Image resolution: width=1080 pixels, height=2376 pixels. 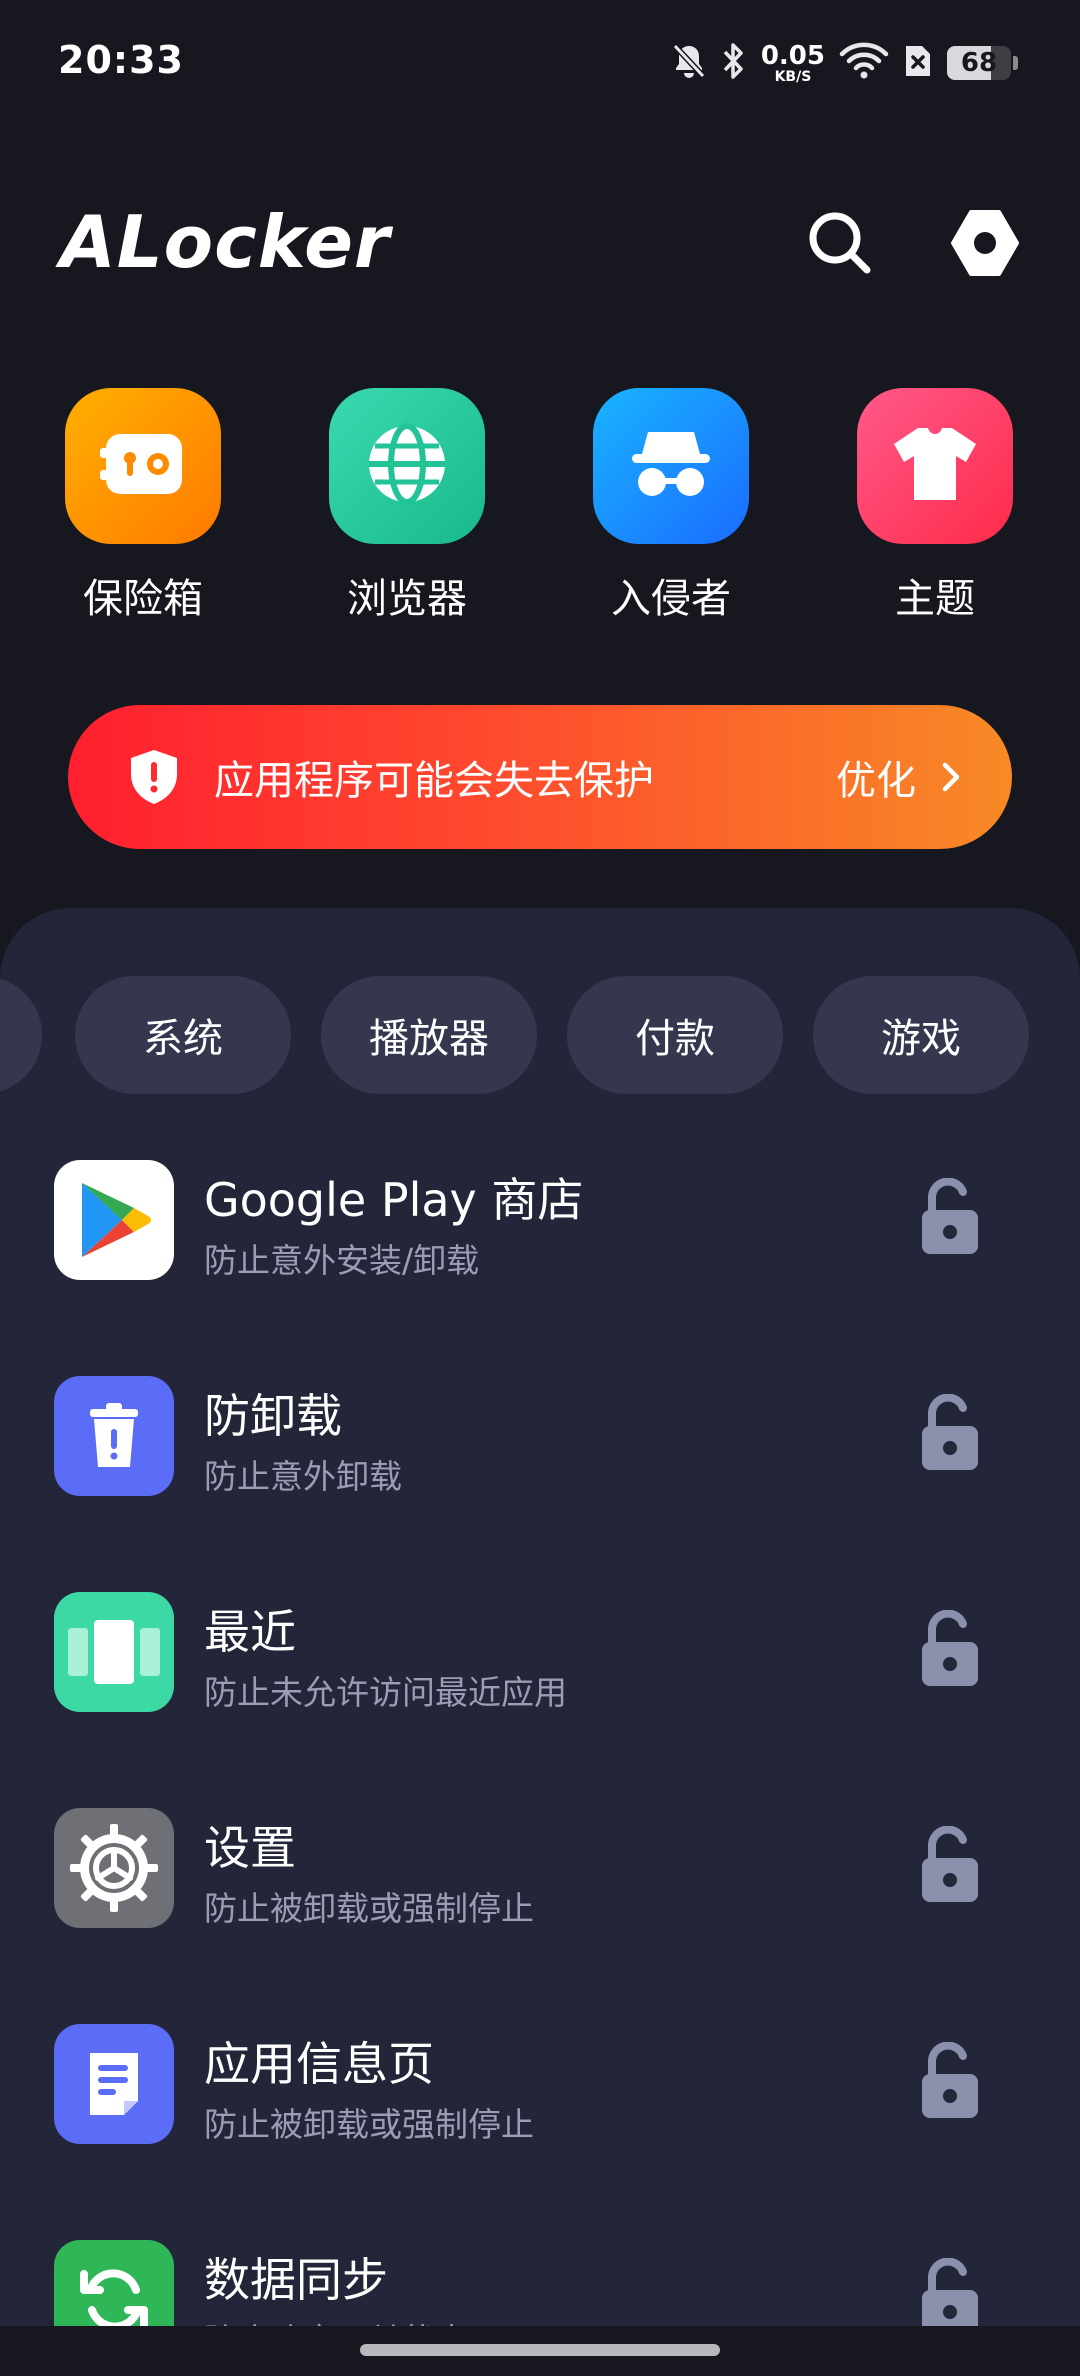 I want to click on shirt-icon, so click(x=935, y=466).